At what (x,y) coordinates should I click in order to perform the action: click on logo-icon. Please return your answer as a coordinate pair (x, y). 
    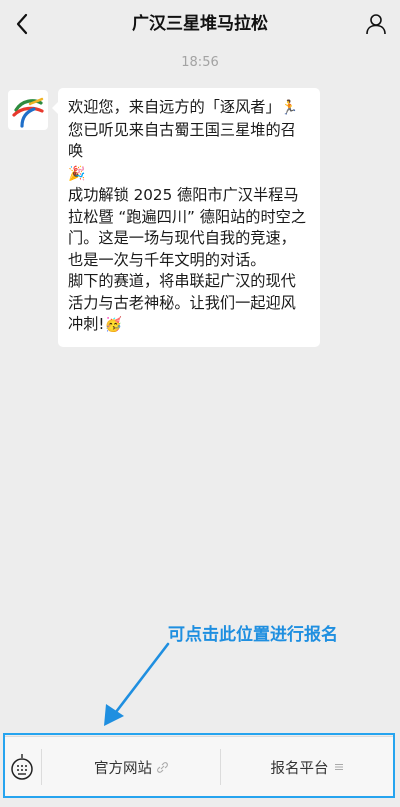
    Looking at the image, I should click on (28, 112).